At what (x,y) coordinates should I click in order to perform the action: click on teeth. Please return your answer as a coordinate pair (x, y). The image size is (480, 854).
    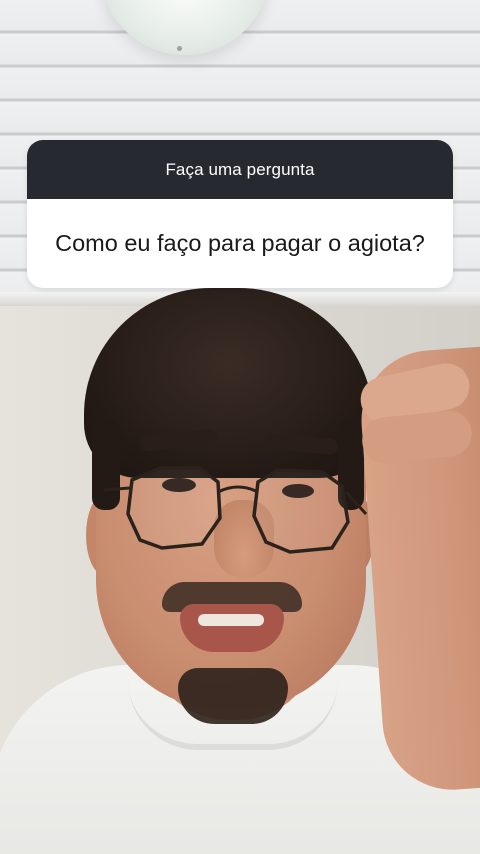
    Looking at the image, I should click on (231, 620).